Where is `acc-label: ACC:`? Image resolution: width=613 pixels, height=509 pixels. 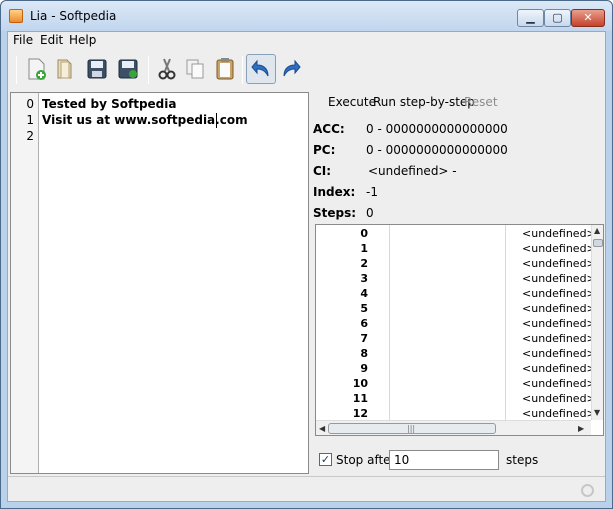
acc-label: ACC: is located at coordinates (329, 129).